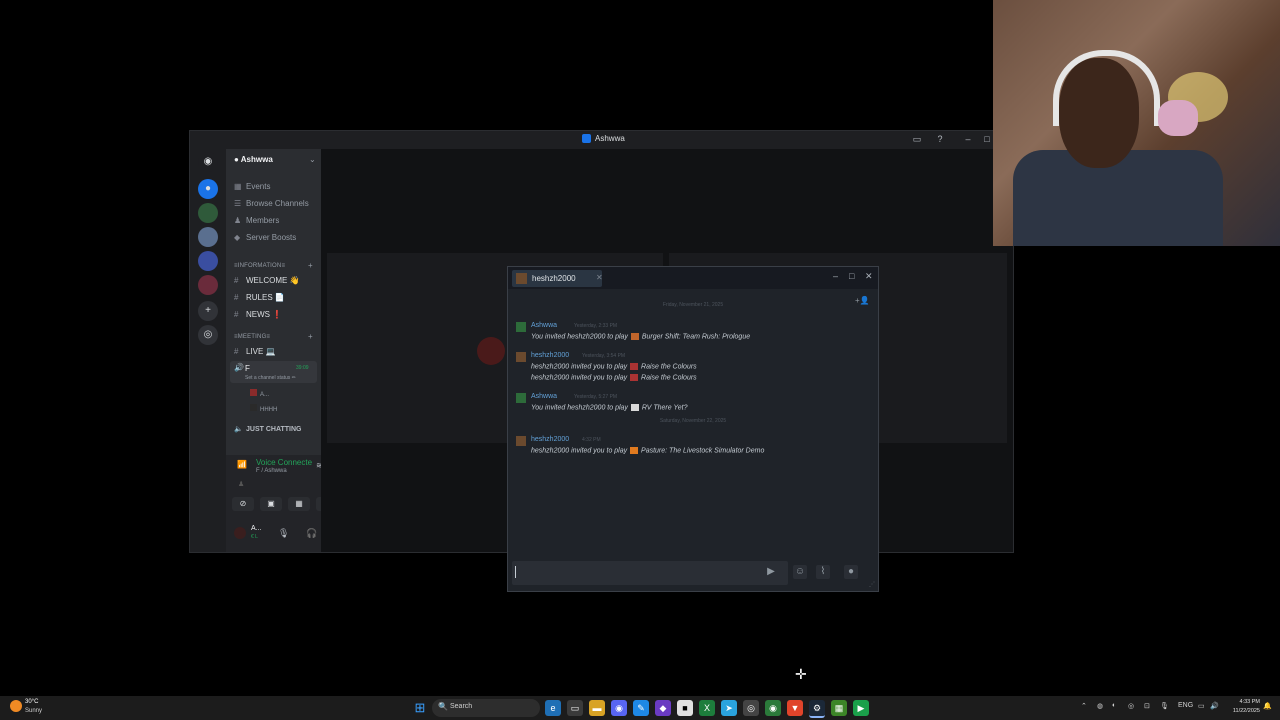  Describe the element at coordinates (869, 276) in the screenshot. I see `close-icon: ✕` at that location.